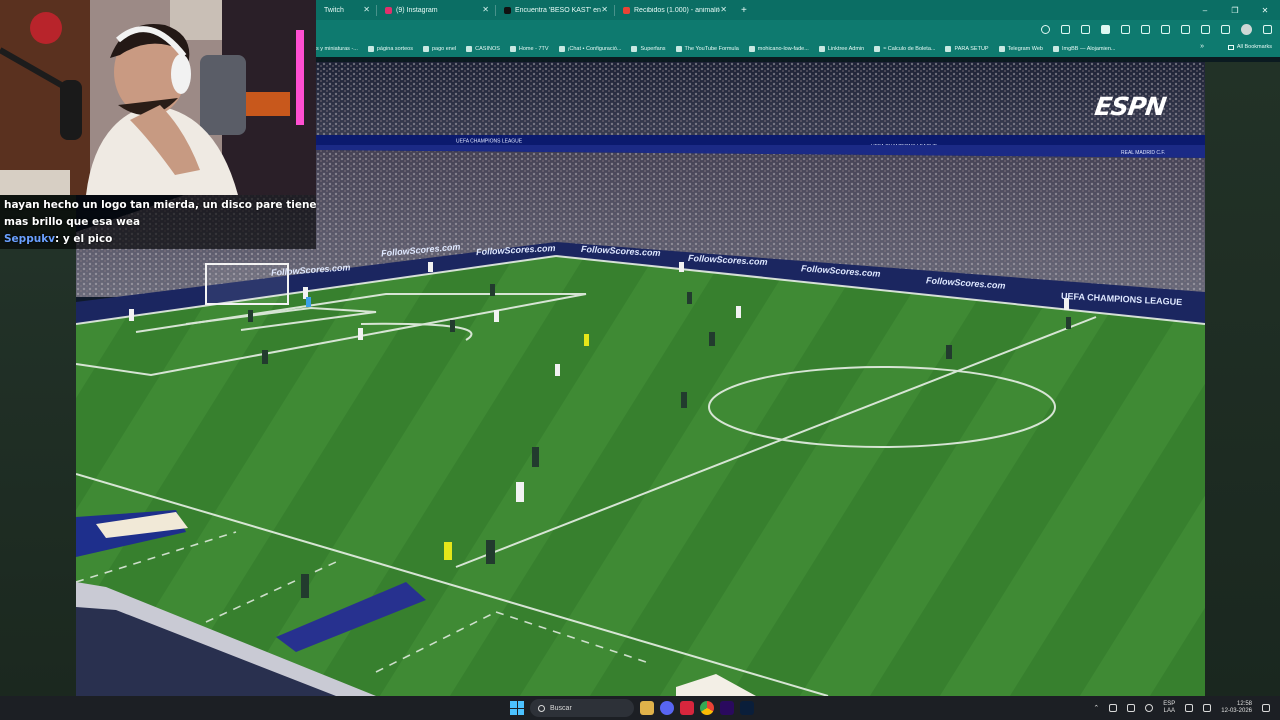 This screenshot has width=1280, height=720. I want to click on bookmark-folder: CASINOS, so click(483, 49).